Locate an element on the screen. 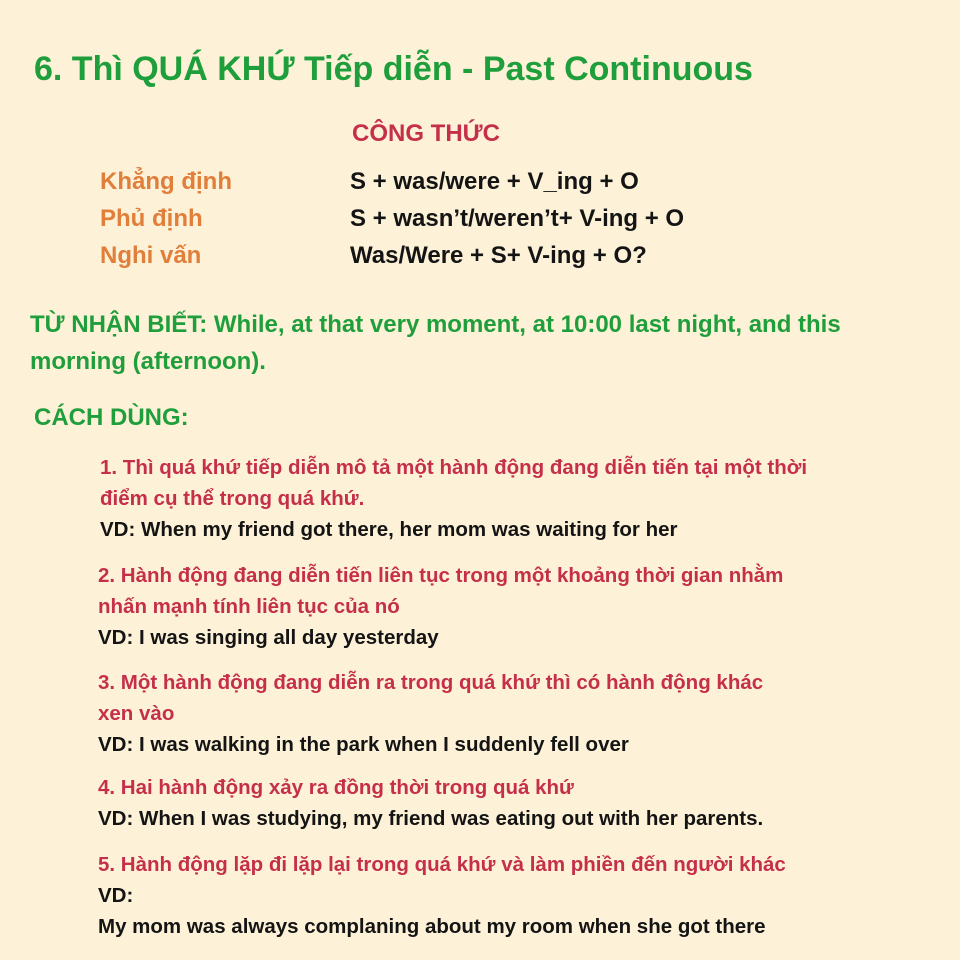  formula-label: Nghi vấn is located at coordinates (151, 255).